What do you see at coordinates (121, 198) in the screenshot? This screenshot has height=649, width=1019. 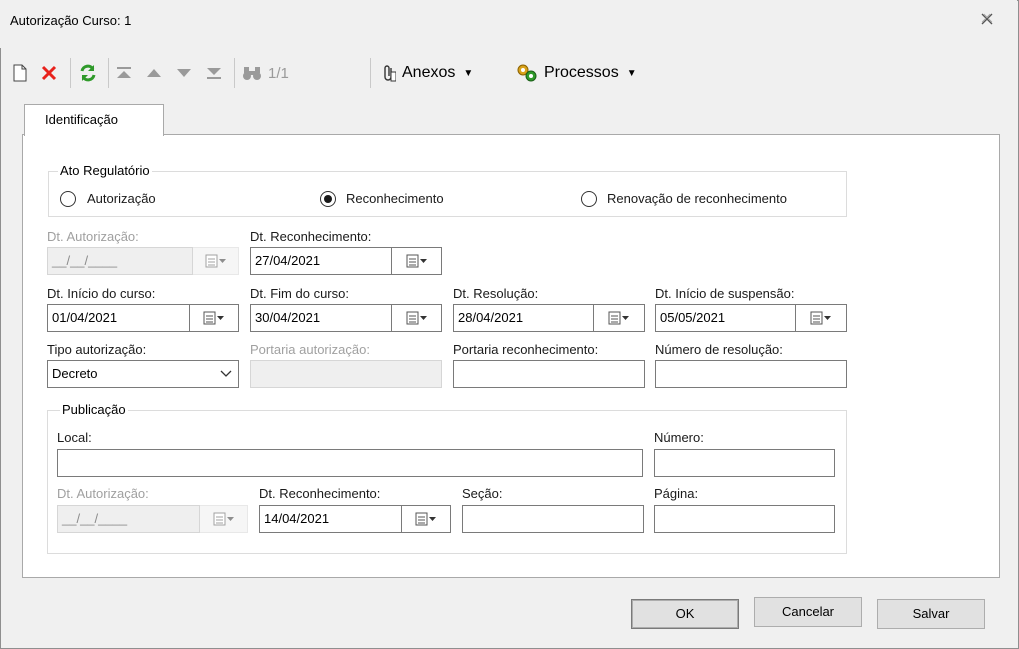 I see `radio-autorizacao-label: Autorização` at bounding box center [121, 198].